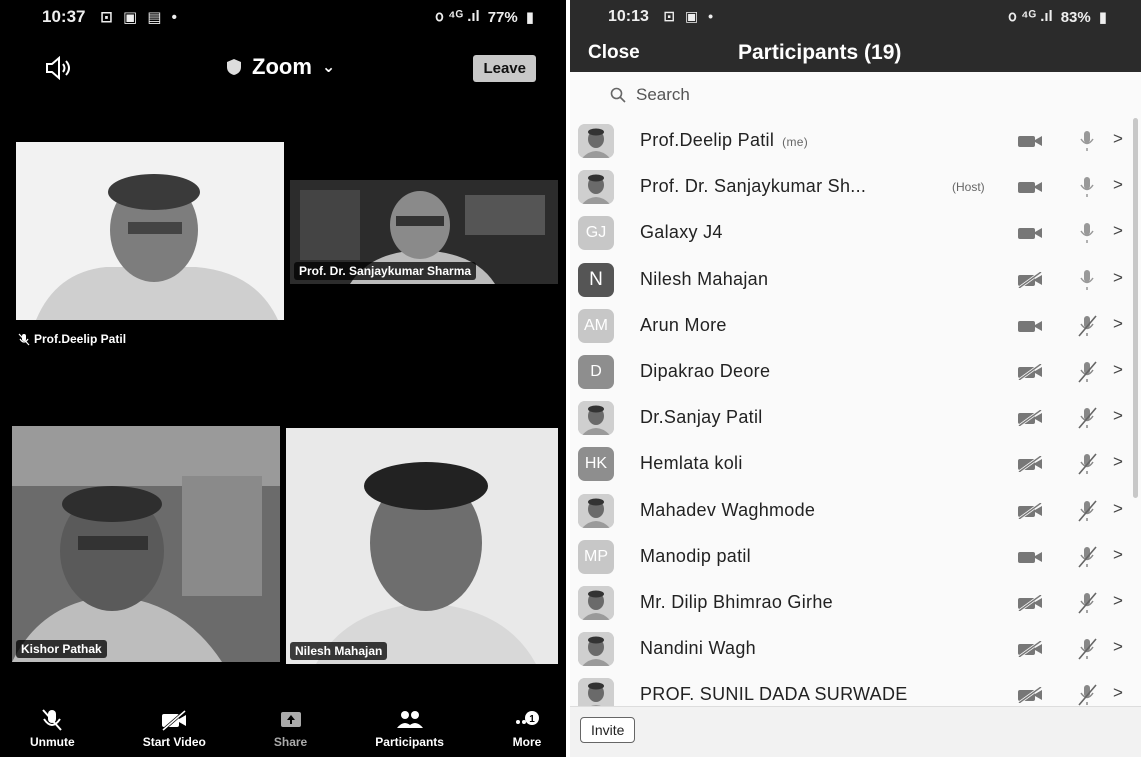 The image size is (1141, 757). Describe the element at coordinates (174, 732) in the screenshot. I see `start-video-button: Start Video` at that location.